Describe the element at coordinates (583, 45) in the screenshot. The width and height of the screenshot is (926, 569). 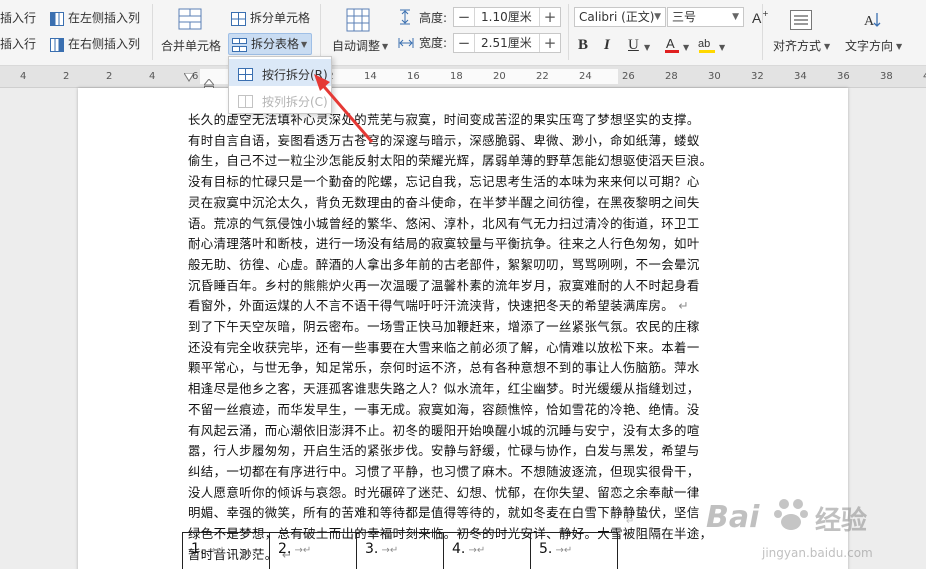
I see `bold-button: B` at that location.